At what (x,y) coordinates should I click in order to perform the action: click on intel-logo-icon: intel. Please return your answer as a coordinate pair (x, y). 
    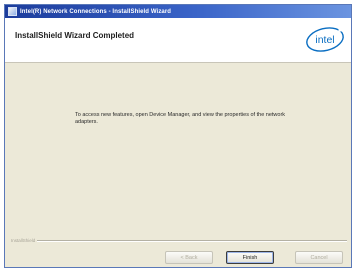
    Looking at the image, I should click on (325, 39).